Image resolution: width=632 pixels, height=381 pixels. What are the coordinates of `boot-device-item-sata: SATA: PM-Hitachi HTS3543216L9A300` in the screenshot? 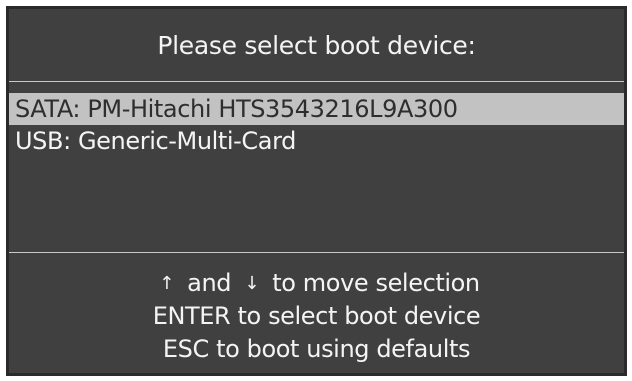 It's located at (316, 109).